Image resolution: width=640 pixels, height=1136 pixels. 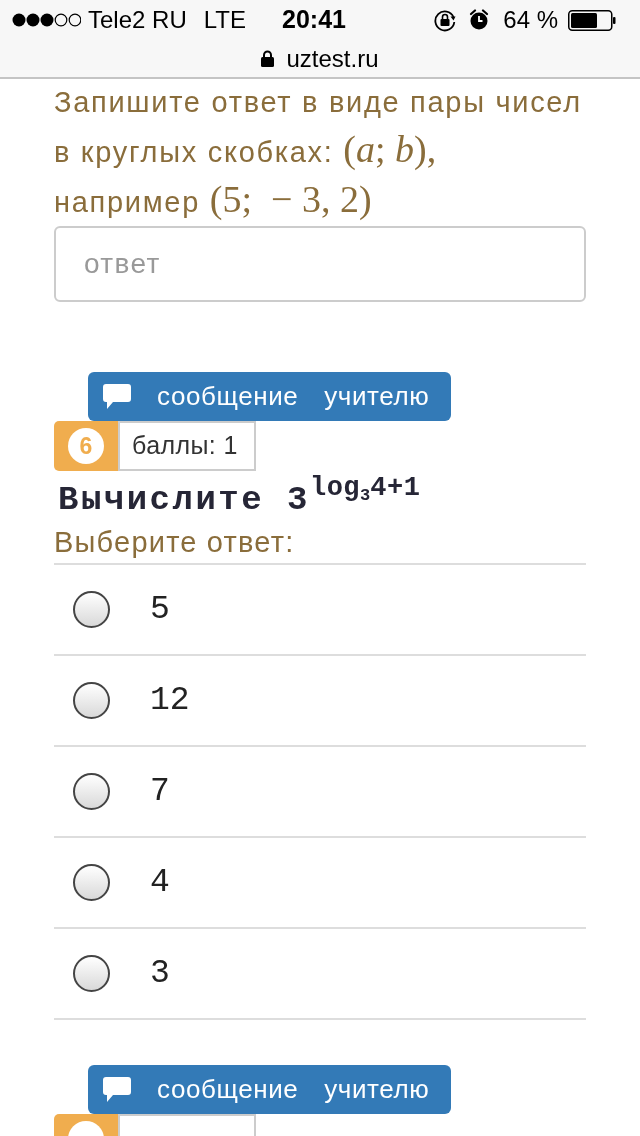 I want to click on clock-time: 20:41, so click(x=314, y=20).